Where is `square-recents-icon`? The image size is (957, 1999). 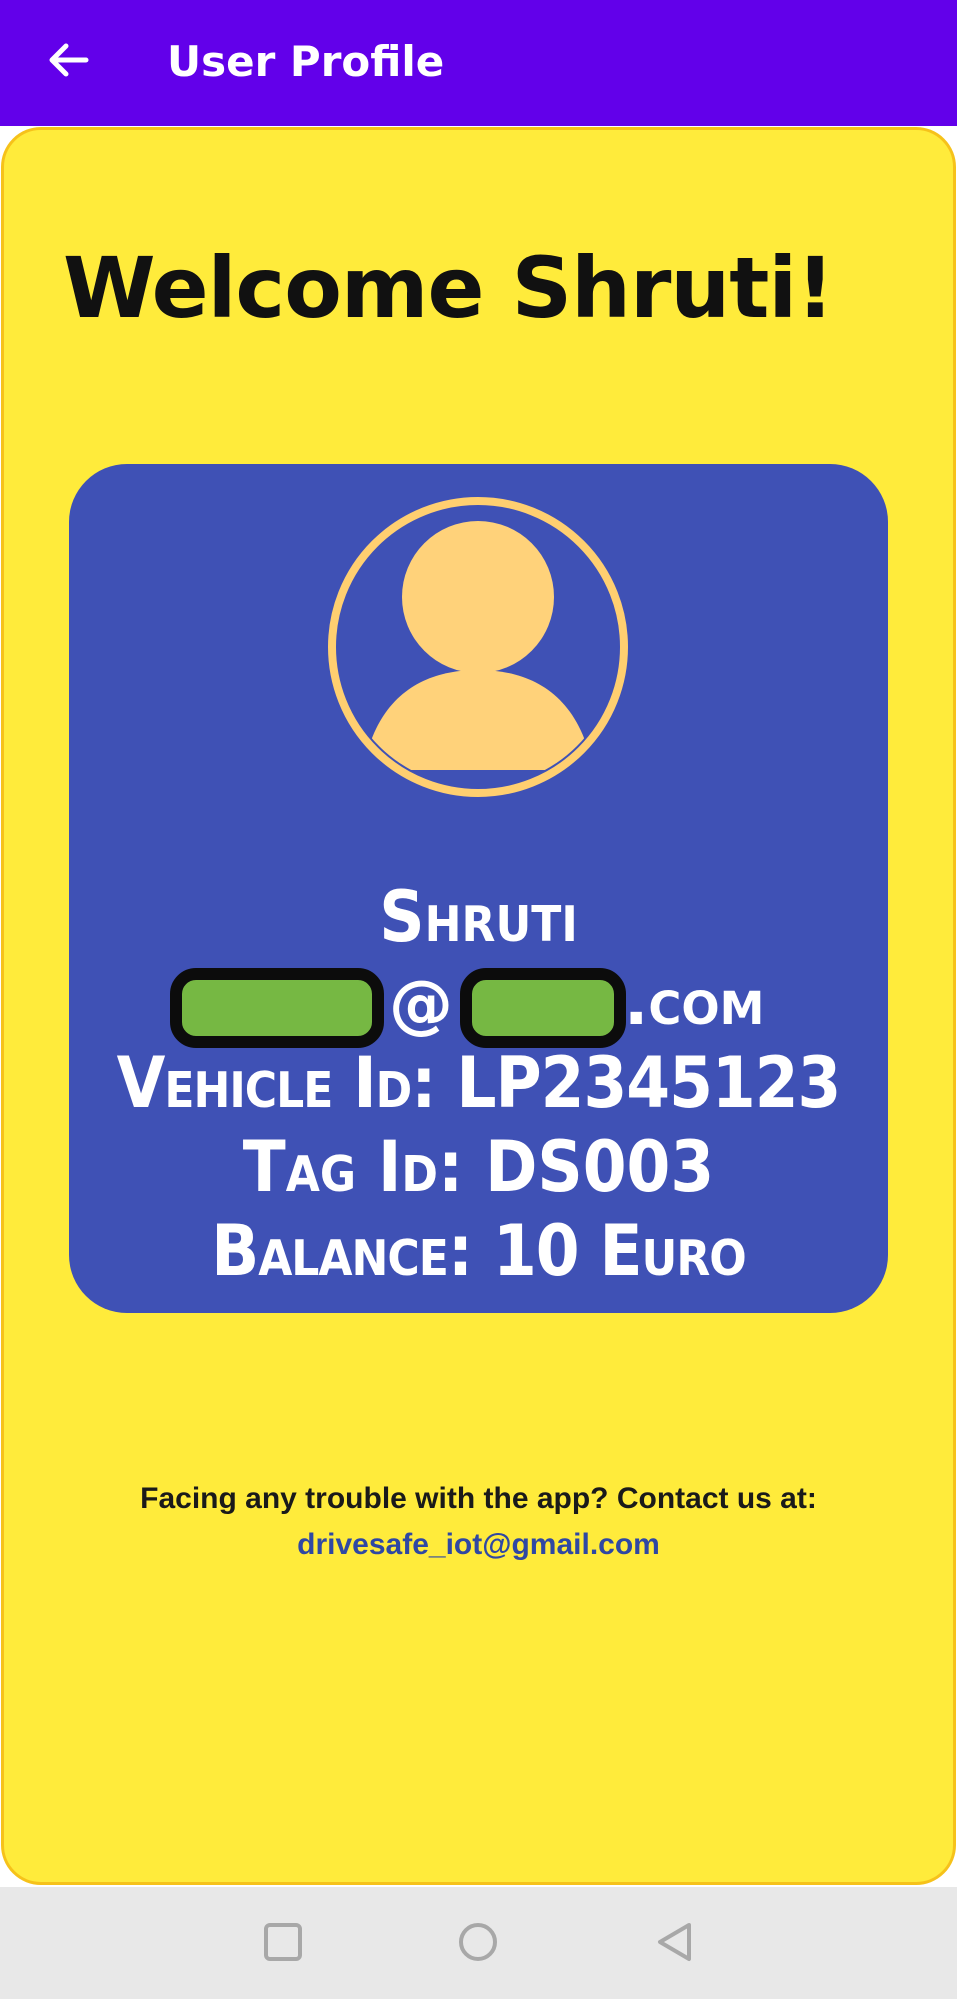 square-recents-icon is located at coordinates (283, 1944).